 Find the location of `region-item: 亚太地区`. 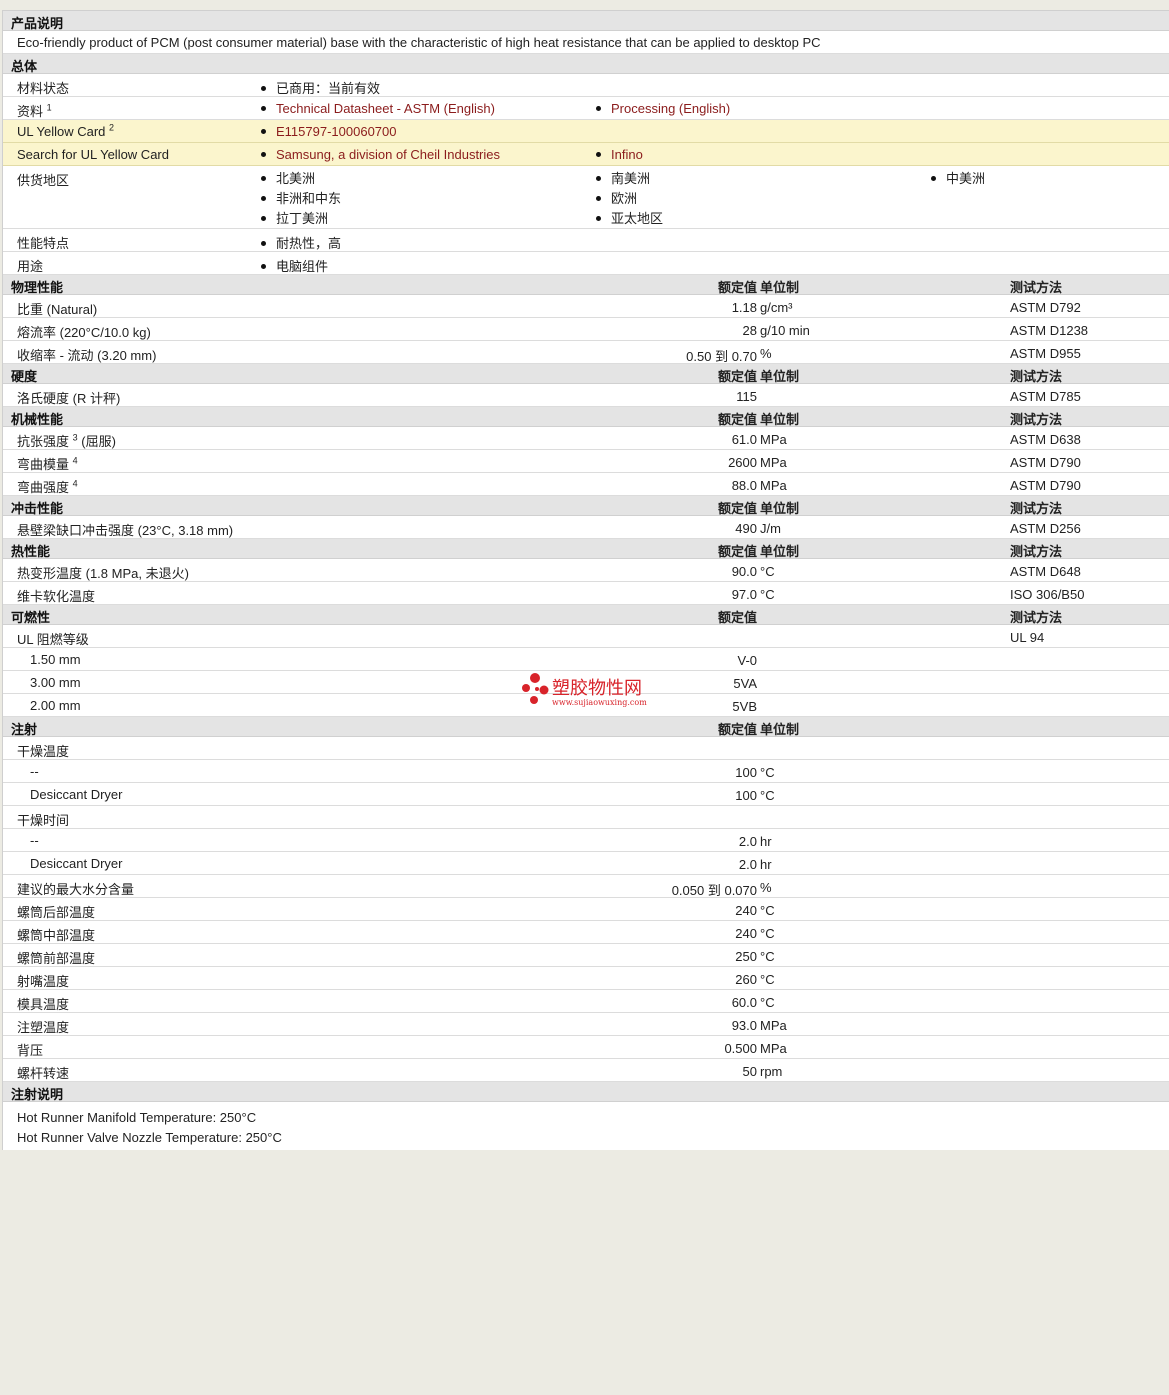

region-item: 亚太地区 is located at coordinates (629, 219).